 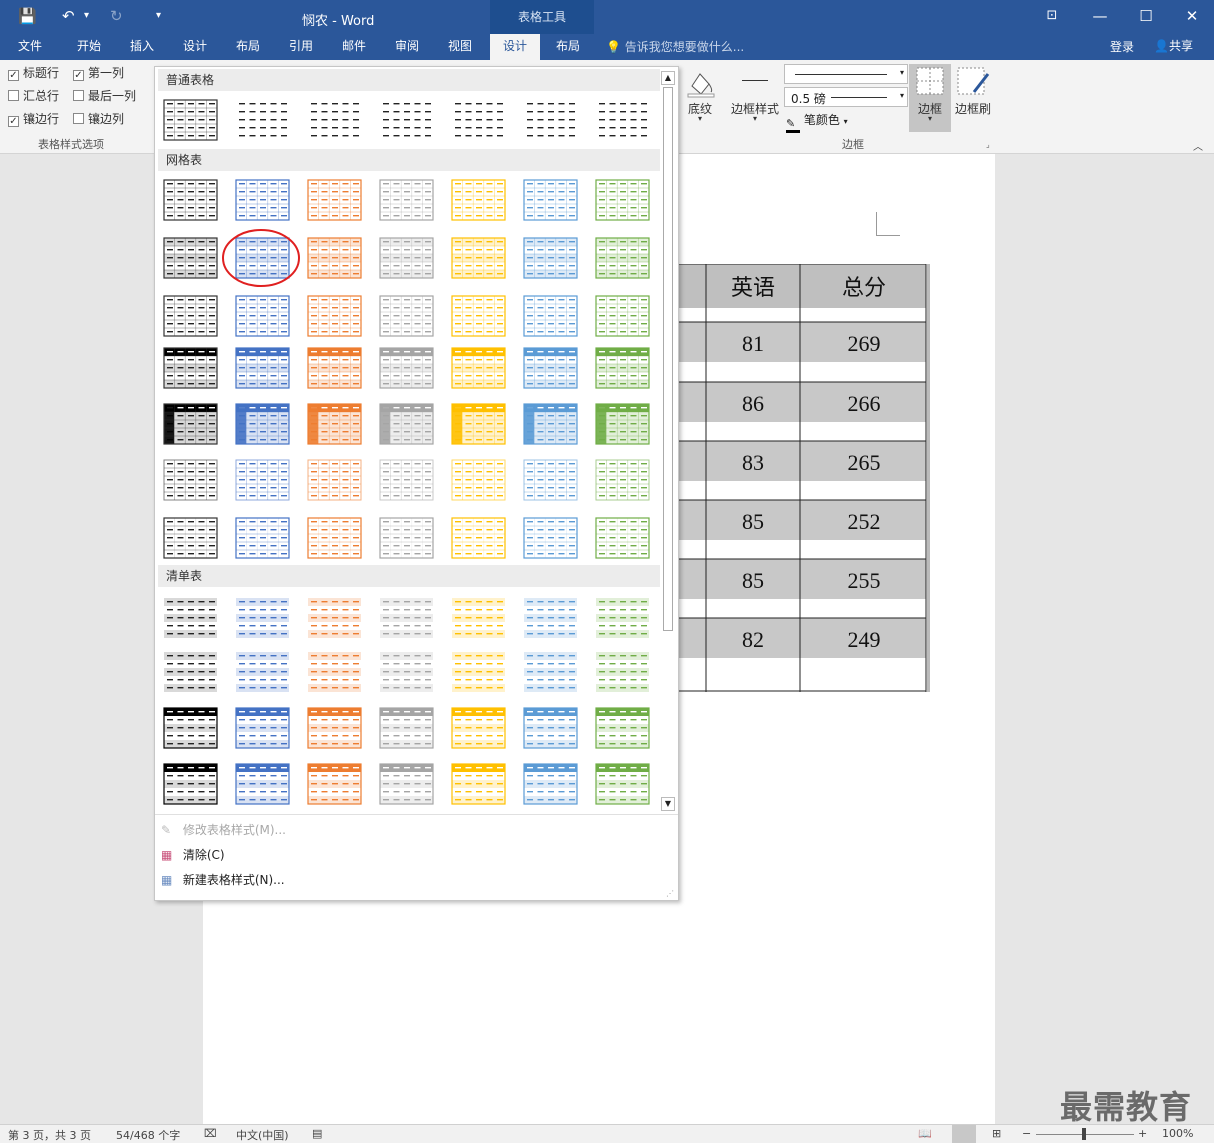 I want to click on close-button: ✕, so click(x=1192, y=16).